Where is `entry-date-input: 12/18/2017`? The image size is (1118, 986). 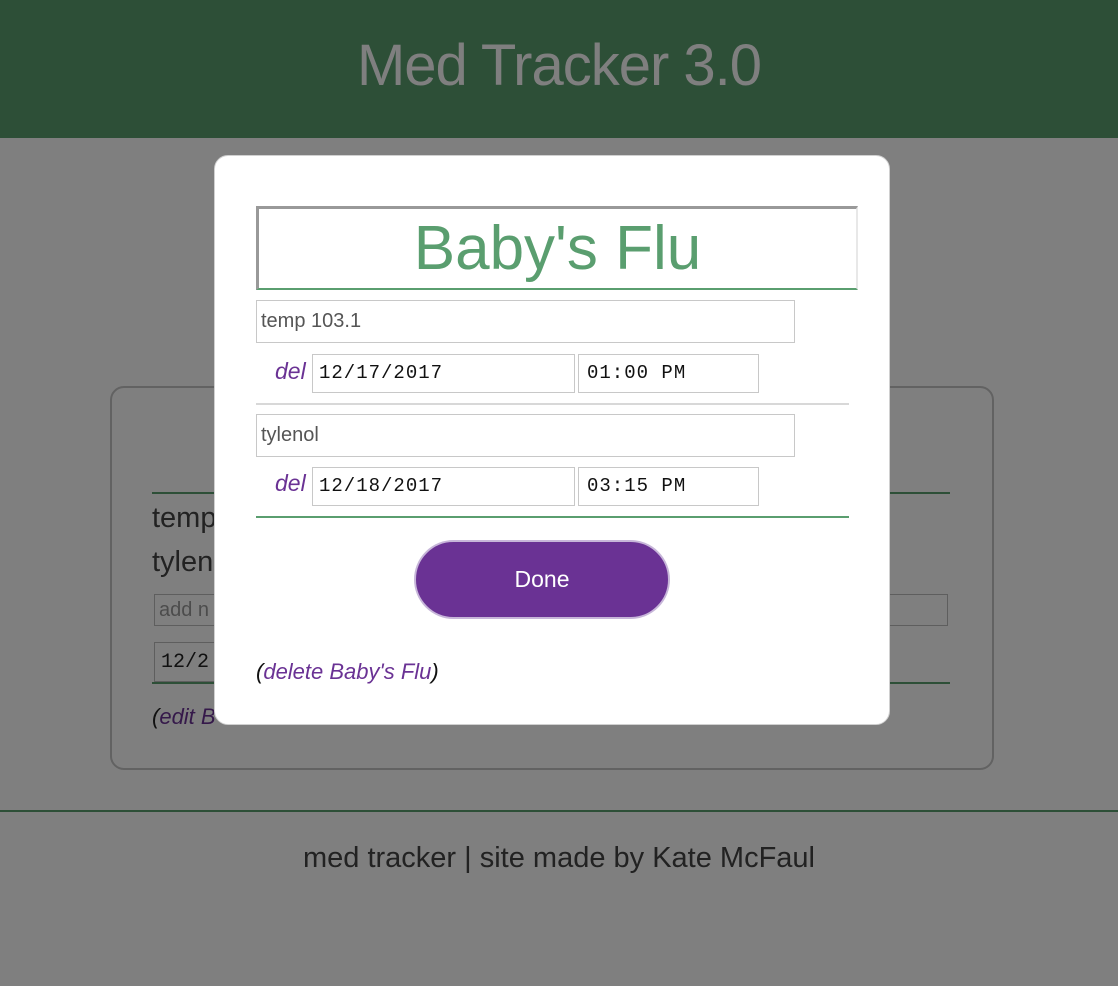
entry-date-input: 12/18/2017 is located at coordinates (443, 486).